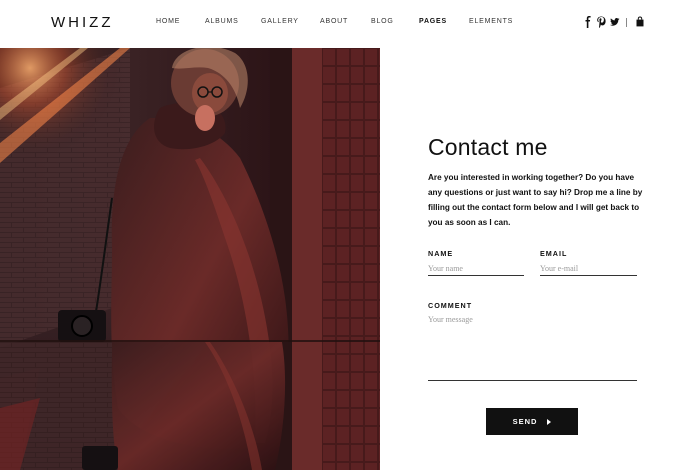 The height and width of the screenshot is (470, 700). I want to click on contact-title: Contact me, so click(488, 147).